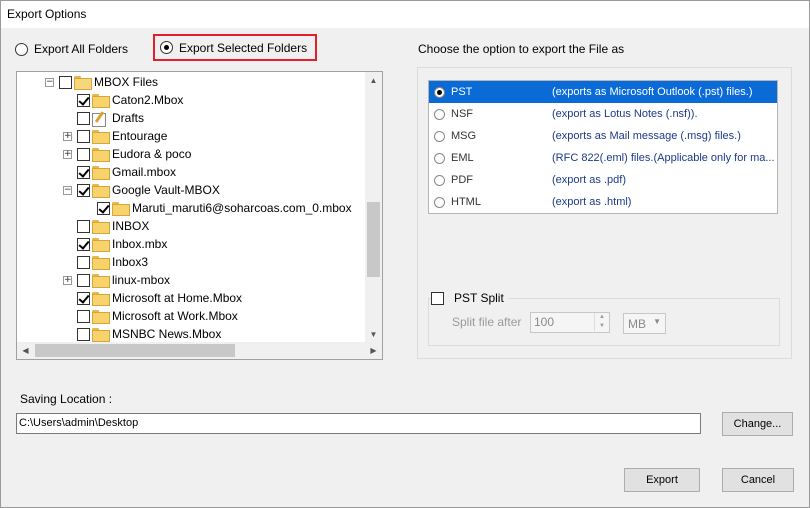 This screenshot has height=508, width=810. I want to click on tree-item: + Eudora & poco, so click(127, 154).